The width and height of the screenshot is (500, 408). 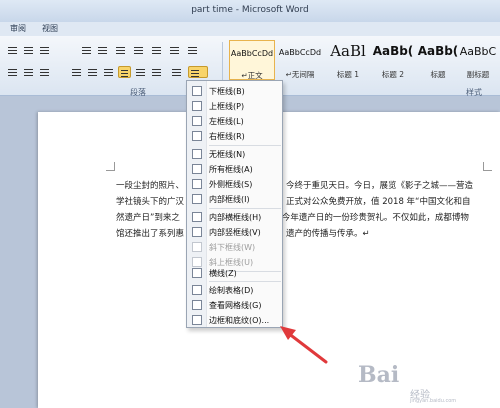 I want to click on watermark: Bai 经验 jingyan.baidu.com, so click(x=407, y=383).